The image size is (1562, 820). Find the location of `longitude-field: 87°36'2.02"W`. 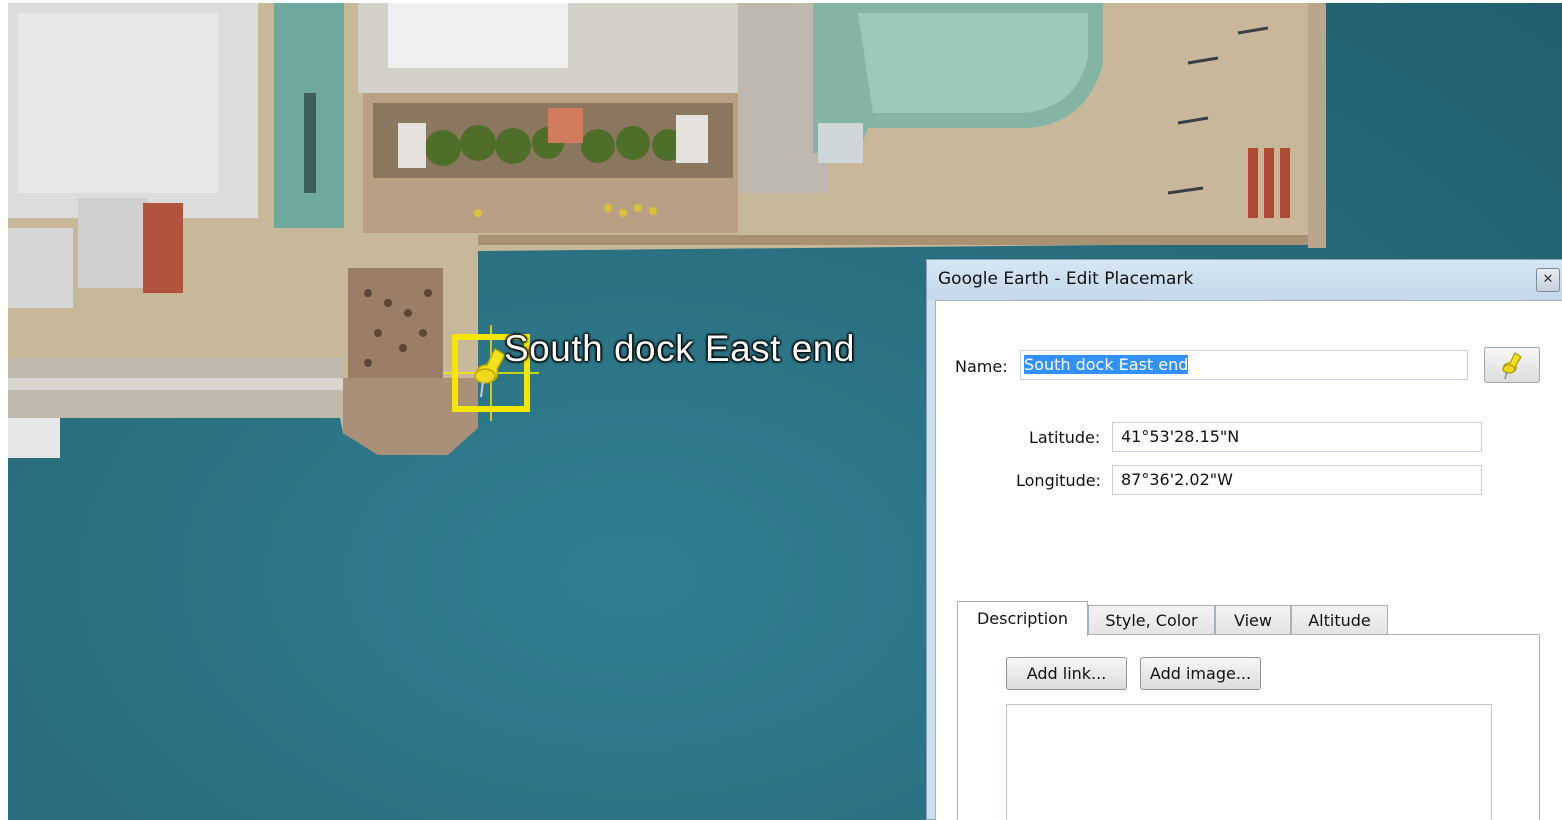

longitude-field: 87°36'2.02"W is located at coordinates (1297, 480).